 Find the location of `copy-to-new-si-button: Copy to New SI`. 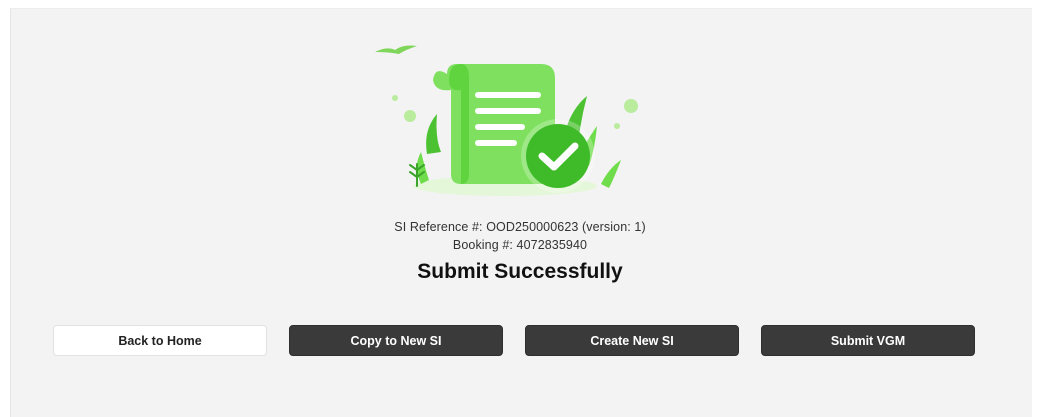

copy-to-new-si-button: Copy to New SI is located at coordinates (396, 340).